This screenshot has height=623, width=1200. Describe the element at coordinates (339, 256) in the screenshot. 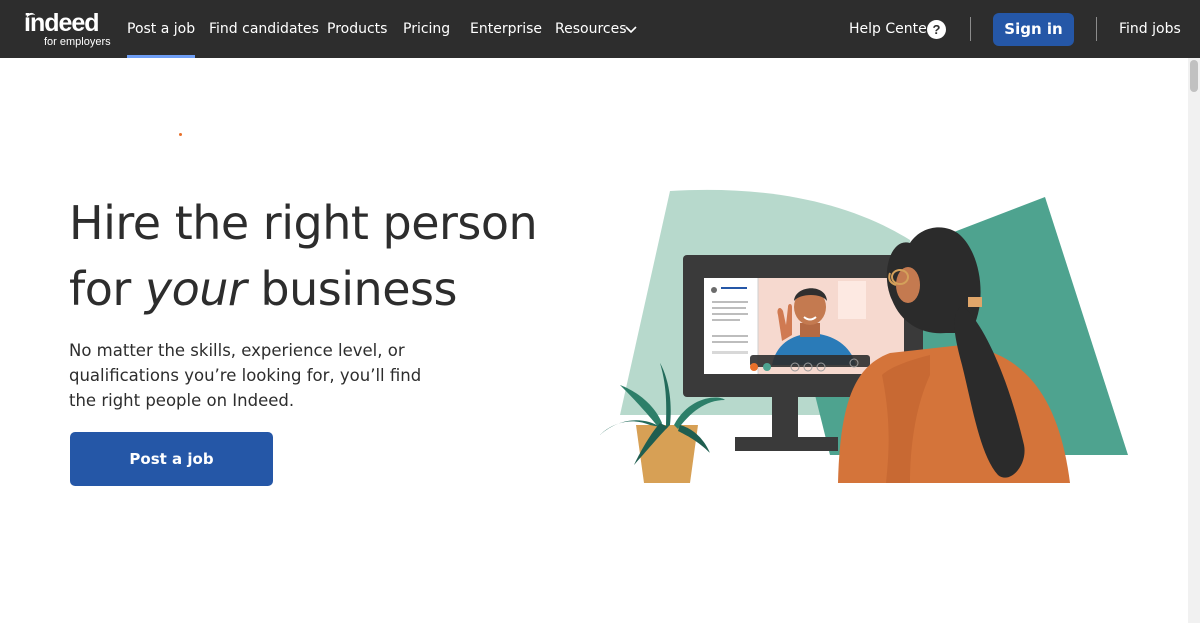

I see `hero-headline: Hire the right person for your business` at that location.